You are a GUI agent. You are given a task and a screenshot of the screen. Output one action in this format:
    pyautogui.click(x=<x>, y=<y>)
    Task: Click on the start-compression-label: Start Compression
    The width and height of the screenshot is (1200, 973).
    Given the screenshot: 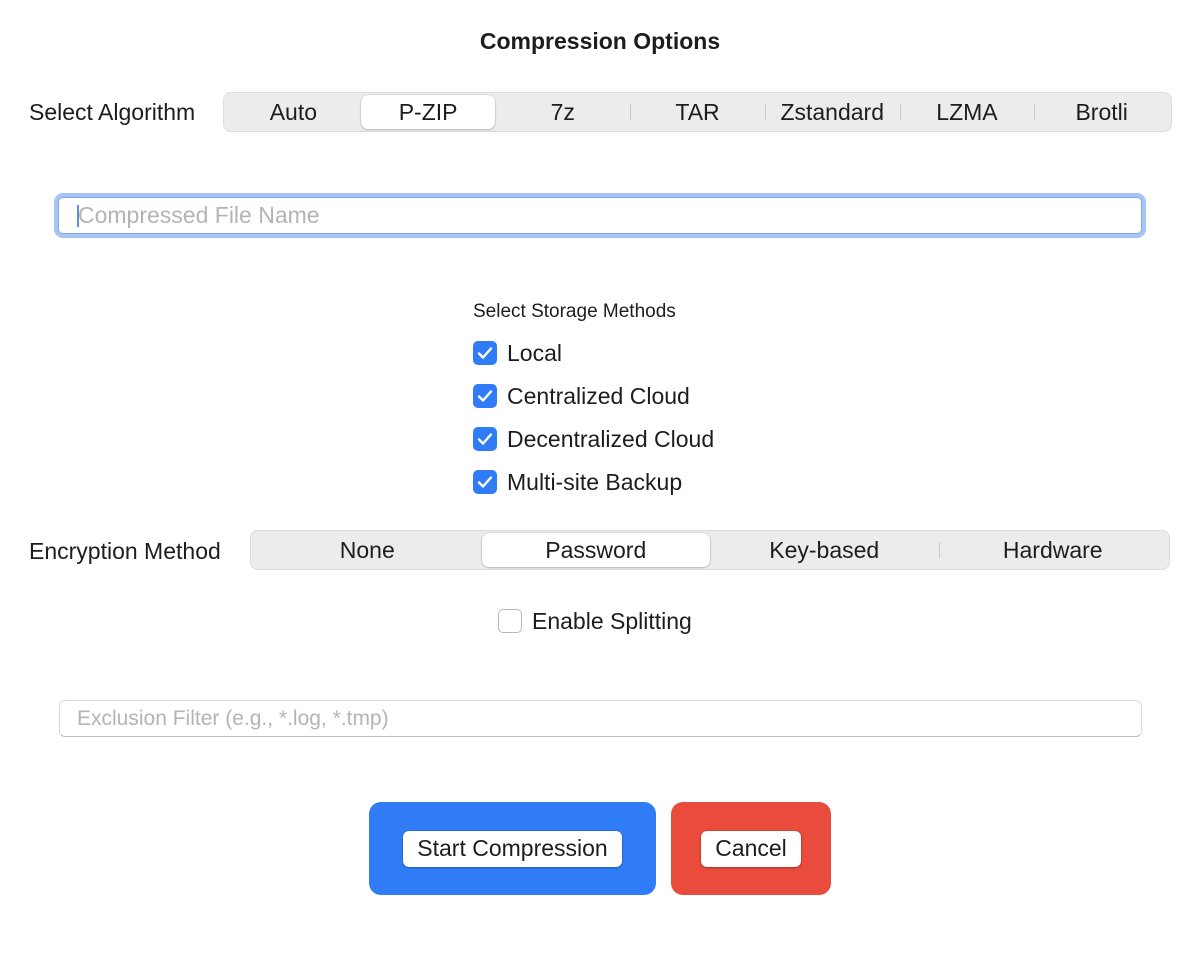 What is the action you would take?
    pyautogui.click(x=512, y=848)
    